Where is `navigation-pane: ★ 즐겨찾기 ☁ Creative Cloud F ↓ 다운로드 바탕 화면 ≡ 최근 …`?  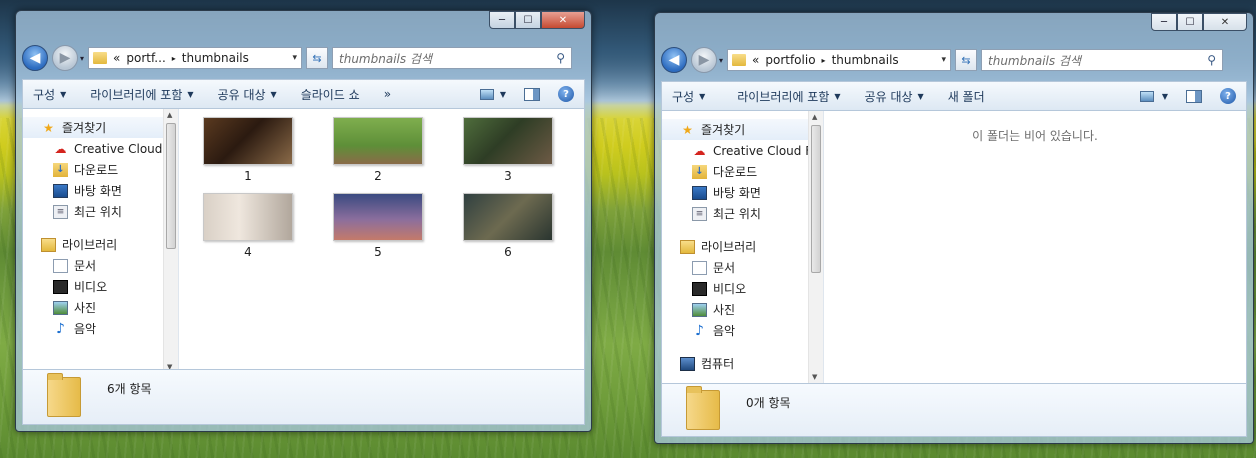 navigation-pane: ★ 즐겨찾기 ☁ Creative Cloud F ↓ 다운로드 바탕 화면 ≡ 최근 … is located at coordinates (101, 241).